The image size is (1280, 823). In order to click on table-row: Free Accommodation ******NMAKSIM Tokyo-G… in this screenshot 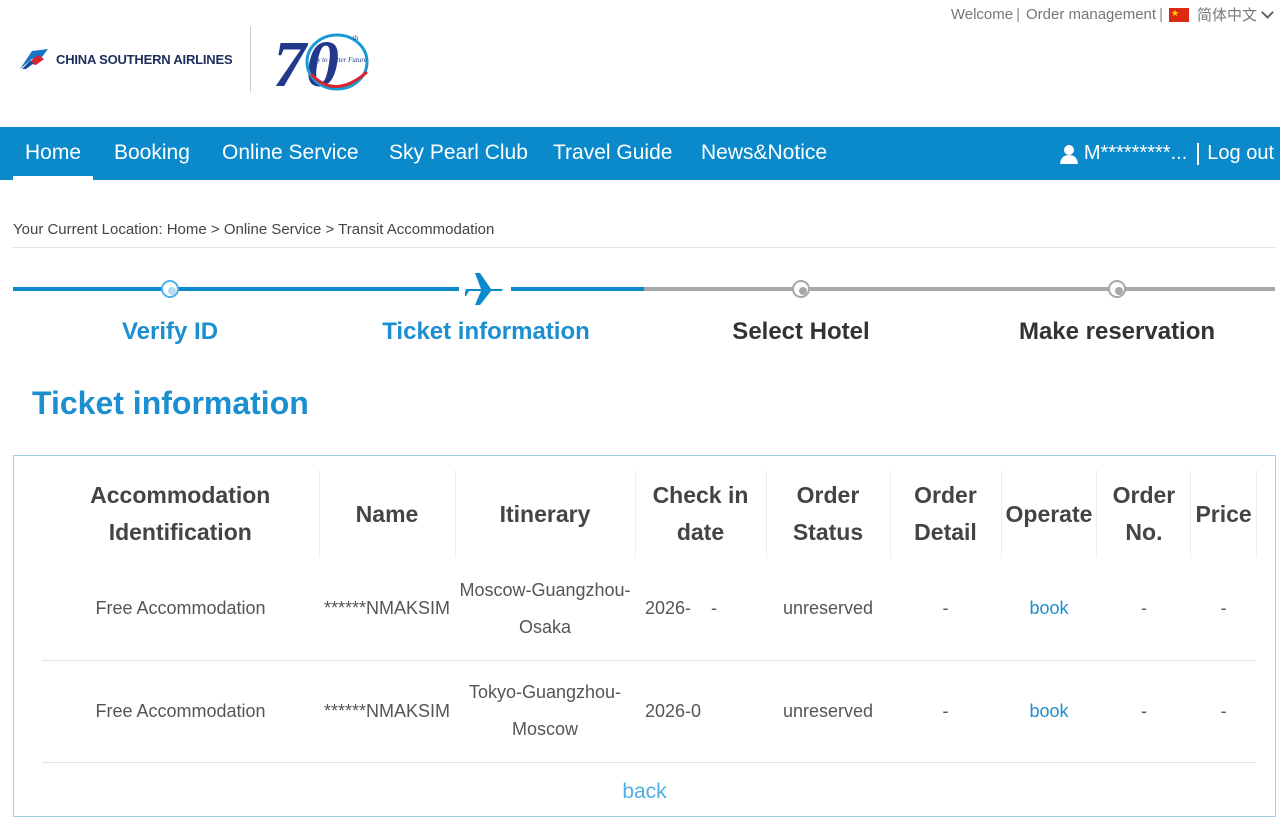, I will do `click(649, 711)`.